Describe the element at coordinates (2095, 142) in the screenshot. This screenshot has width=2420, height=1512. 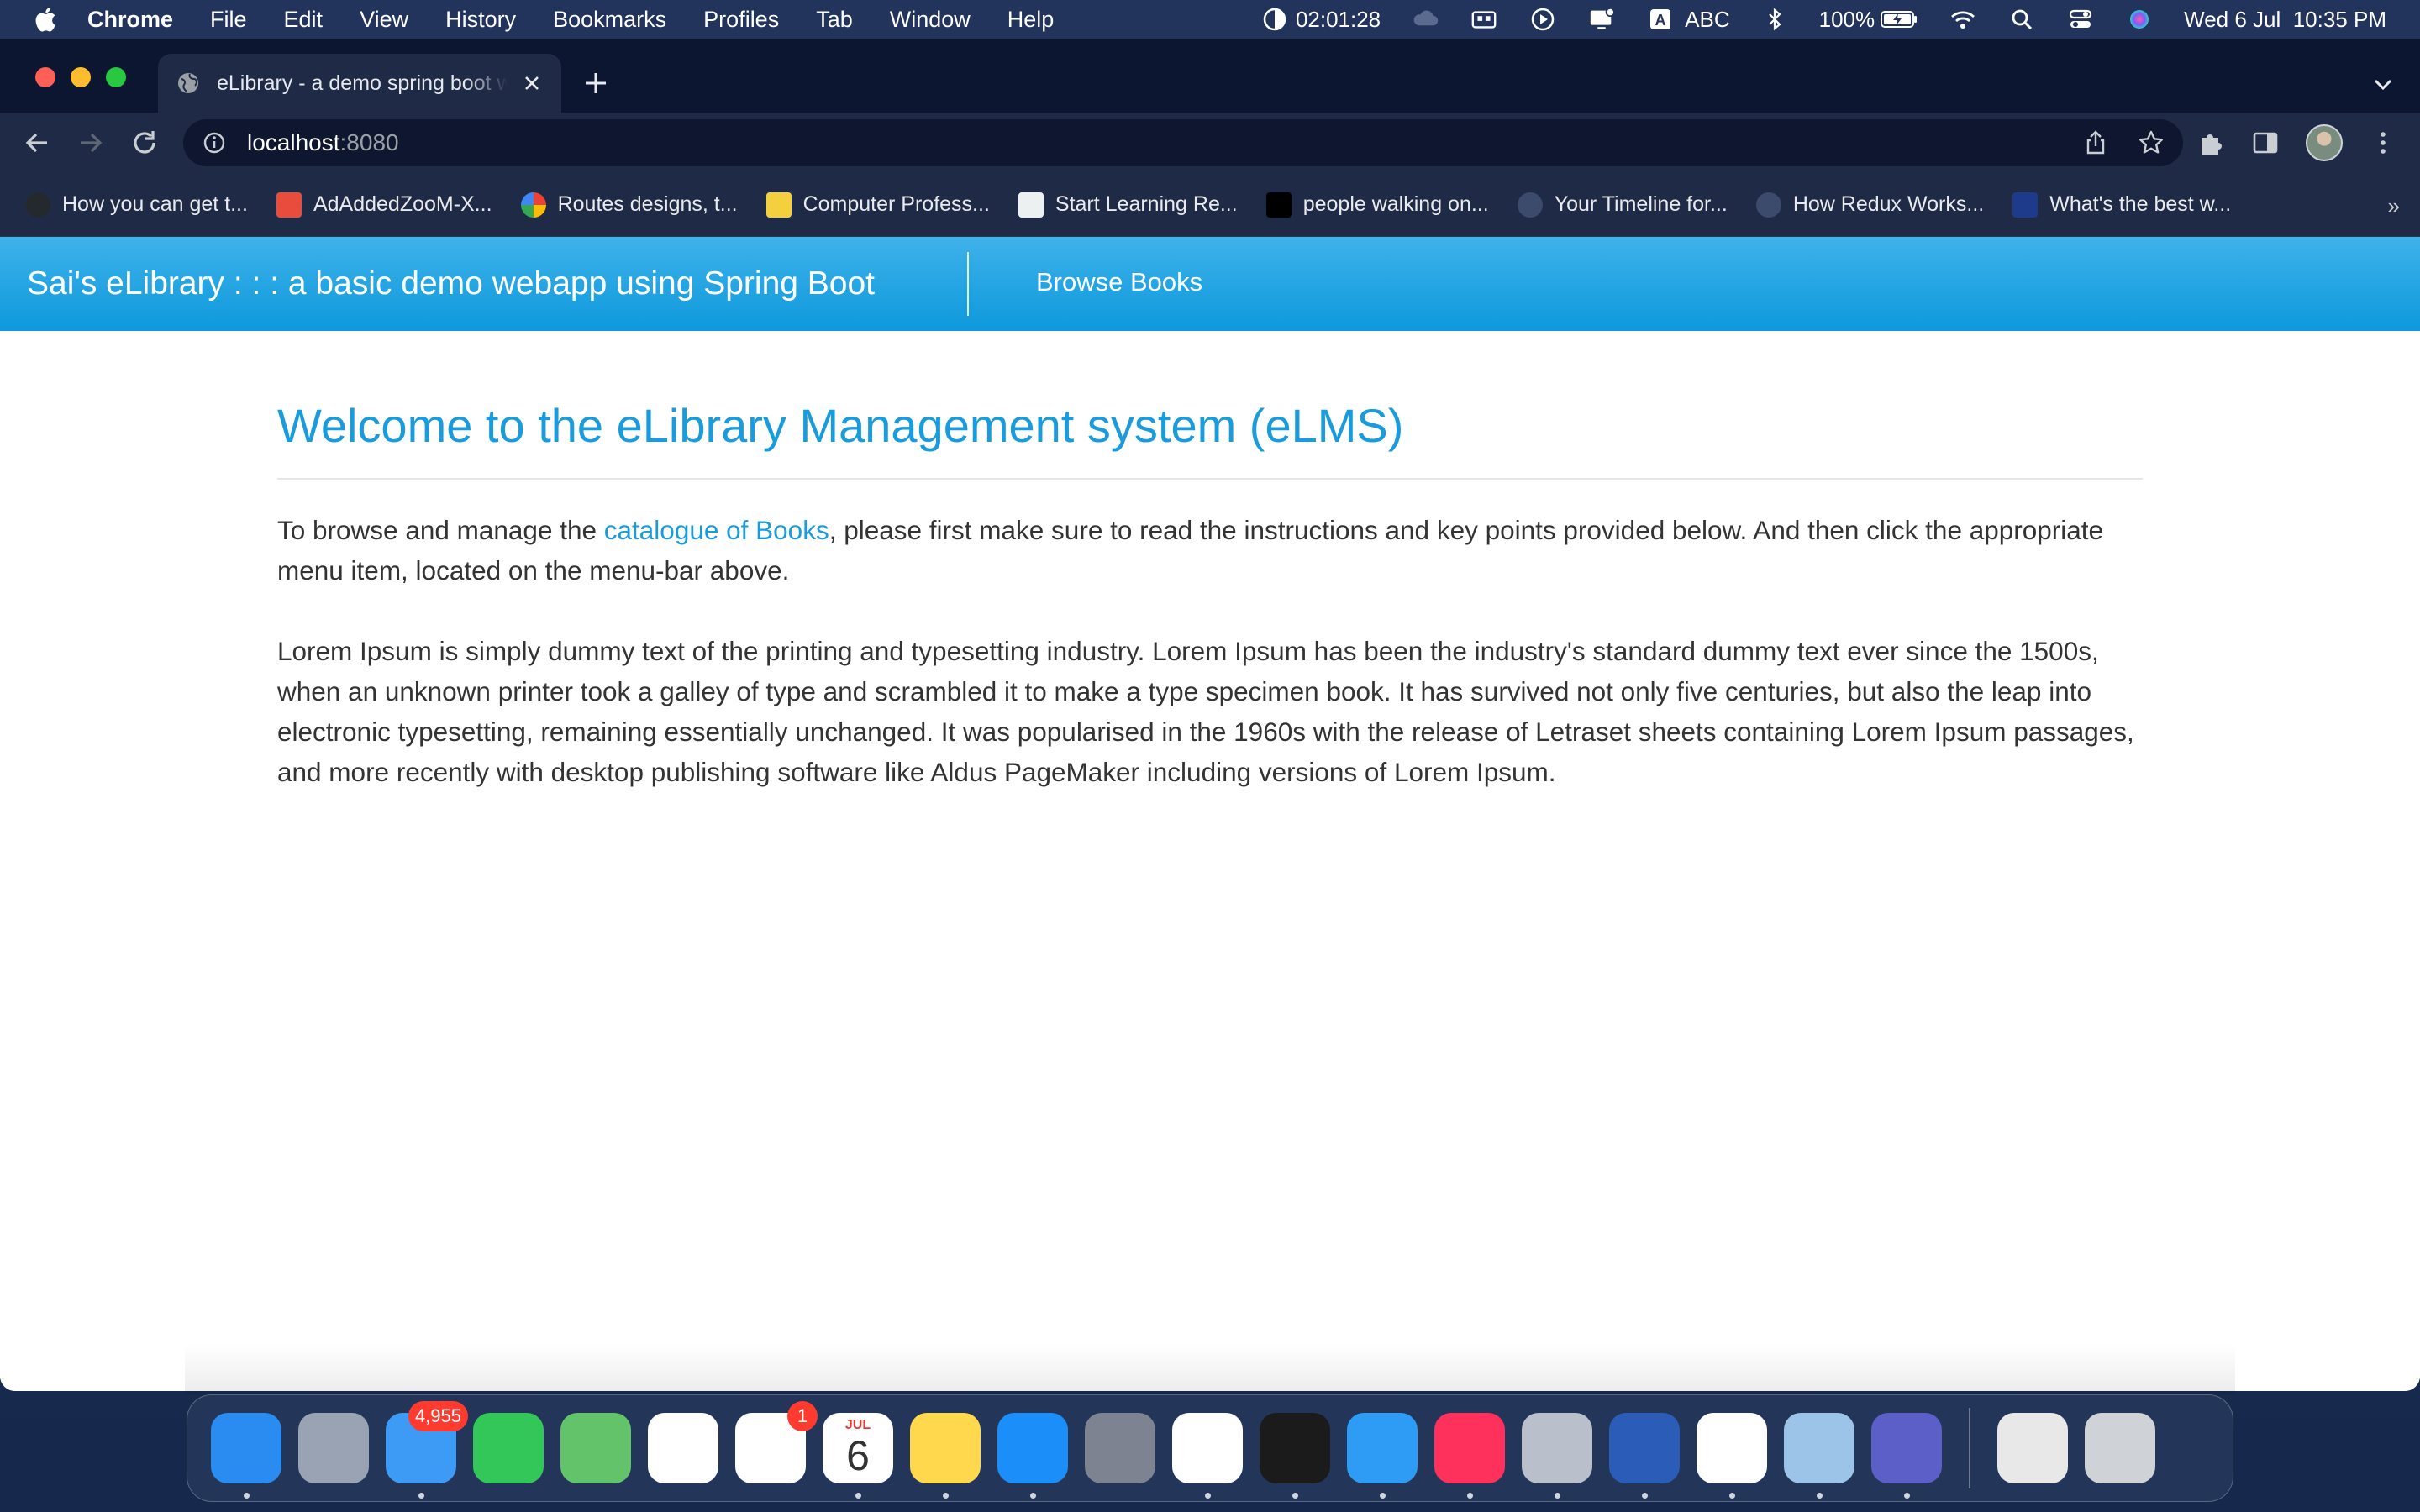
I see `share-icon` at that location.